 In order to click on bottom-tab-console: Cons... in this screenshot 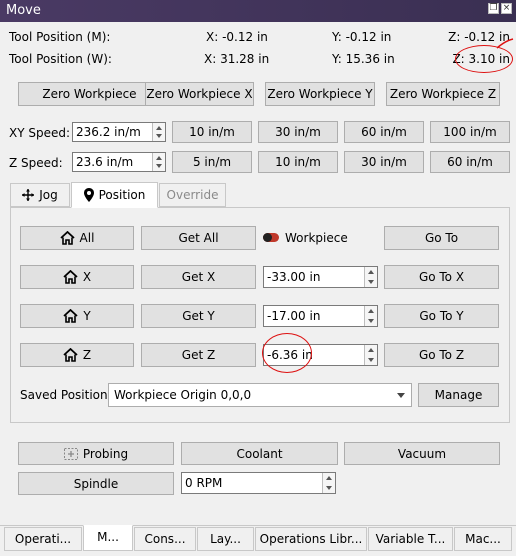, I will do `click(165, 539)`.